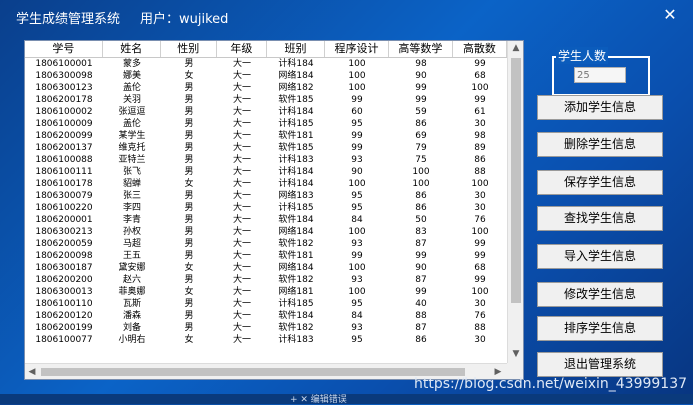 Image resolution: width=693 pixels, height=405 pixels. I want to click on column-header: 高散数, so click(480, 49).